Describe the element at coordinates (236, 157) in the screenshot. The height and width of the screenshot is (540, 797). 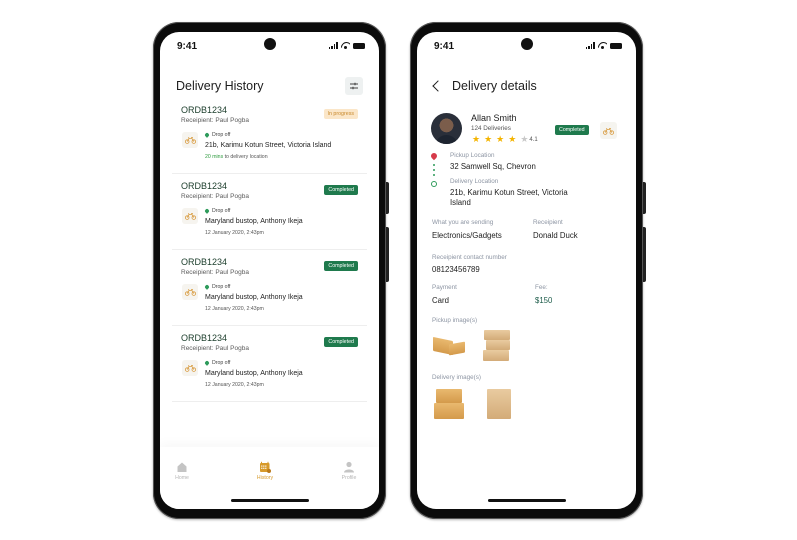
I see `order-eta: 20 mins to delivery location` at that location.